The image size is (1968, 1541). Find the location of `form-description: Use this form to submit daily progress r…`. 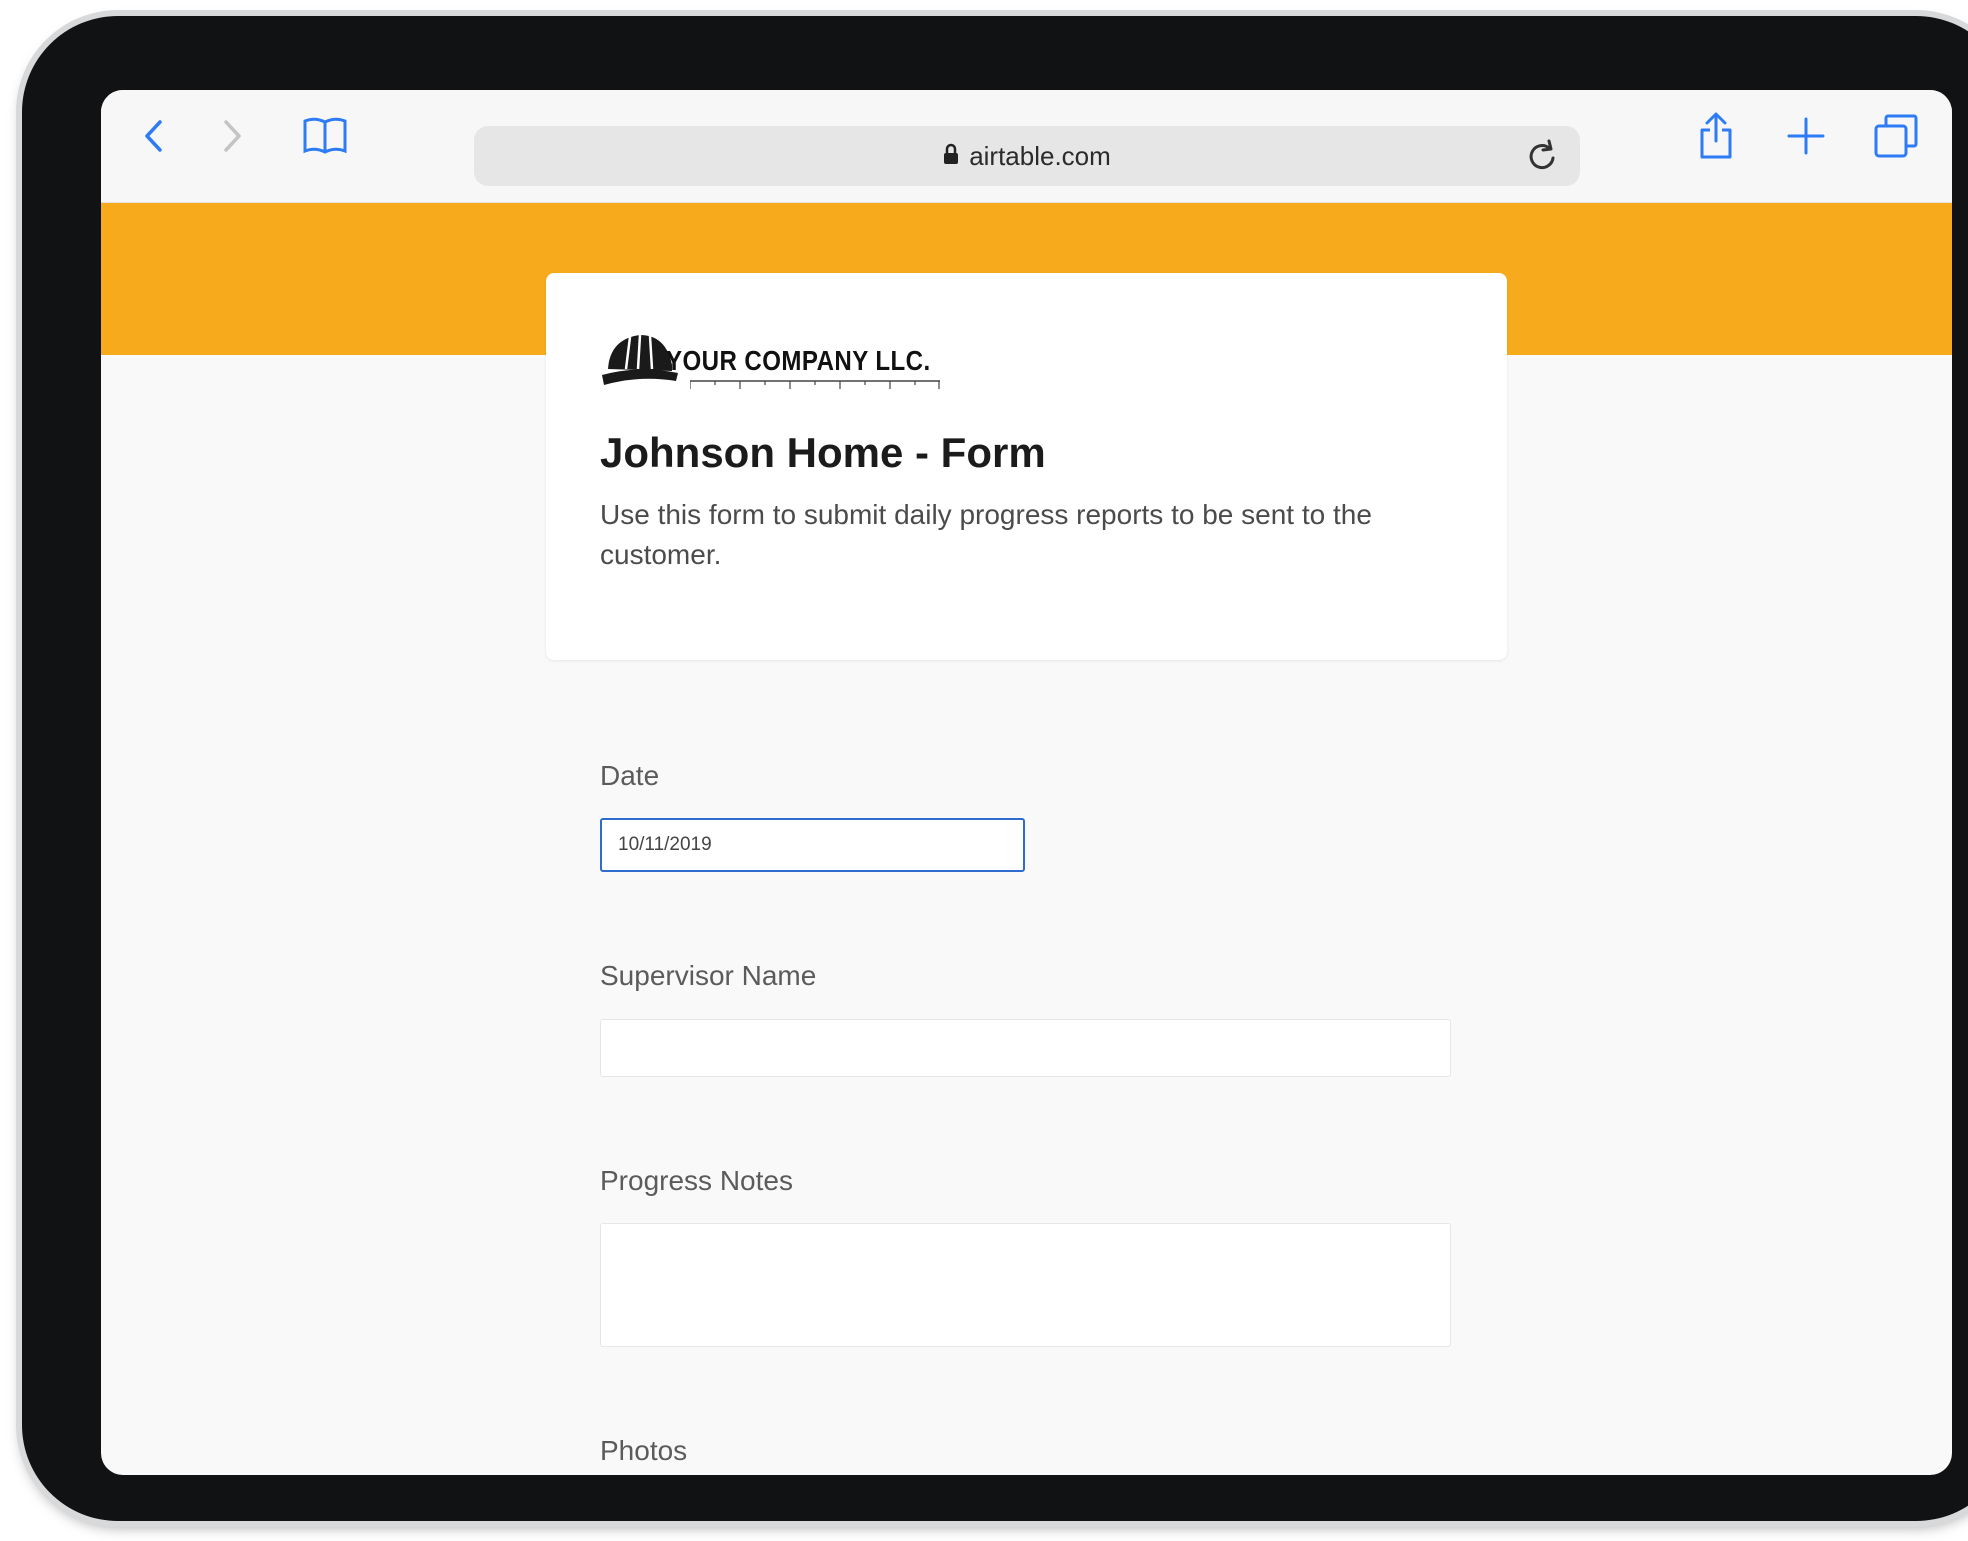

form-description: Use this form to submit daily progress r… is located at coordinates (986, 534).